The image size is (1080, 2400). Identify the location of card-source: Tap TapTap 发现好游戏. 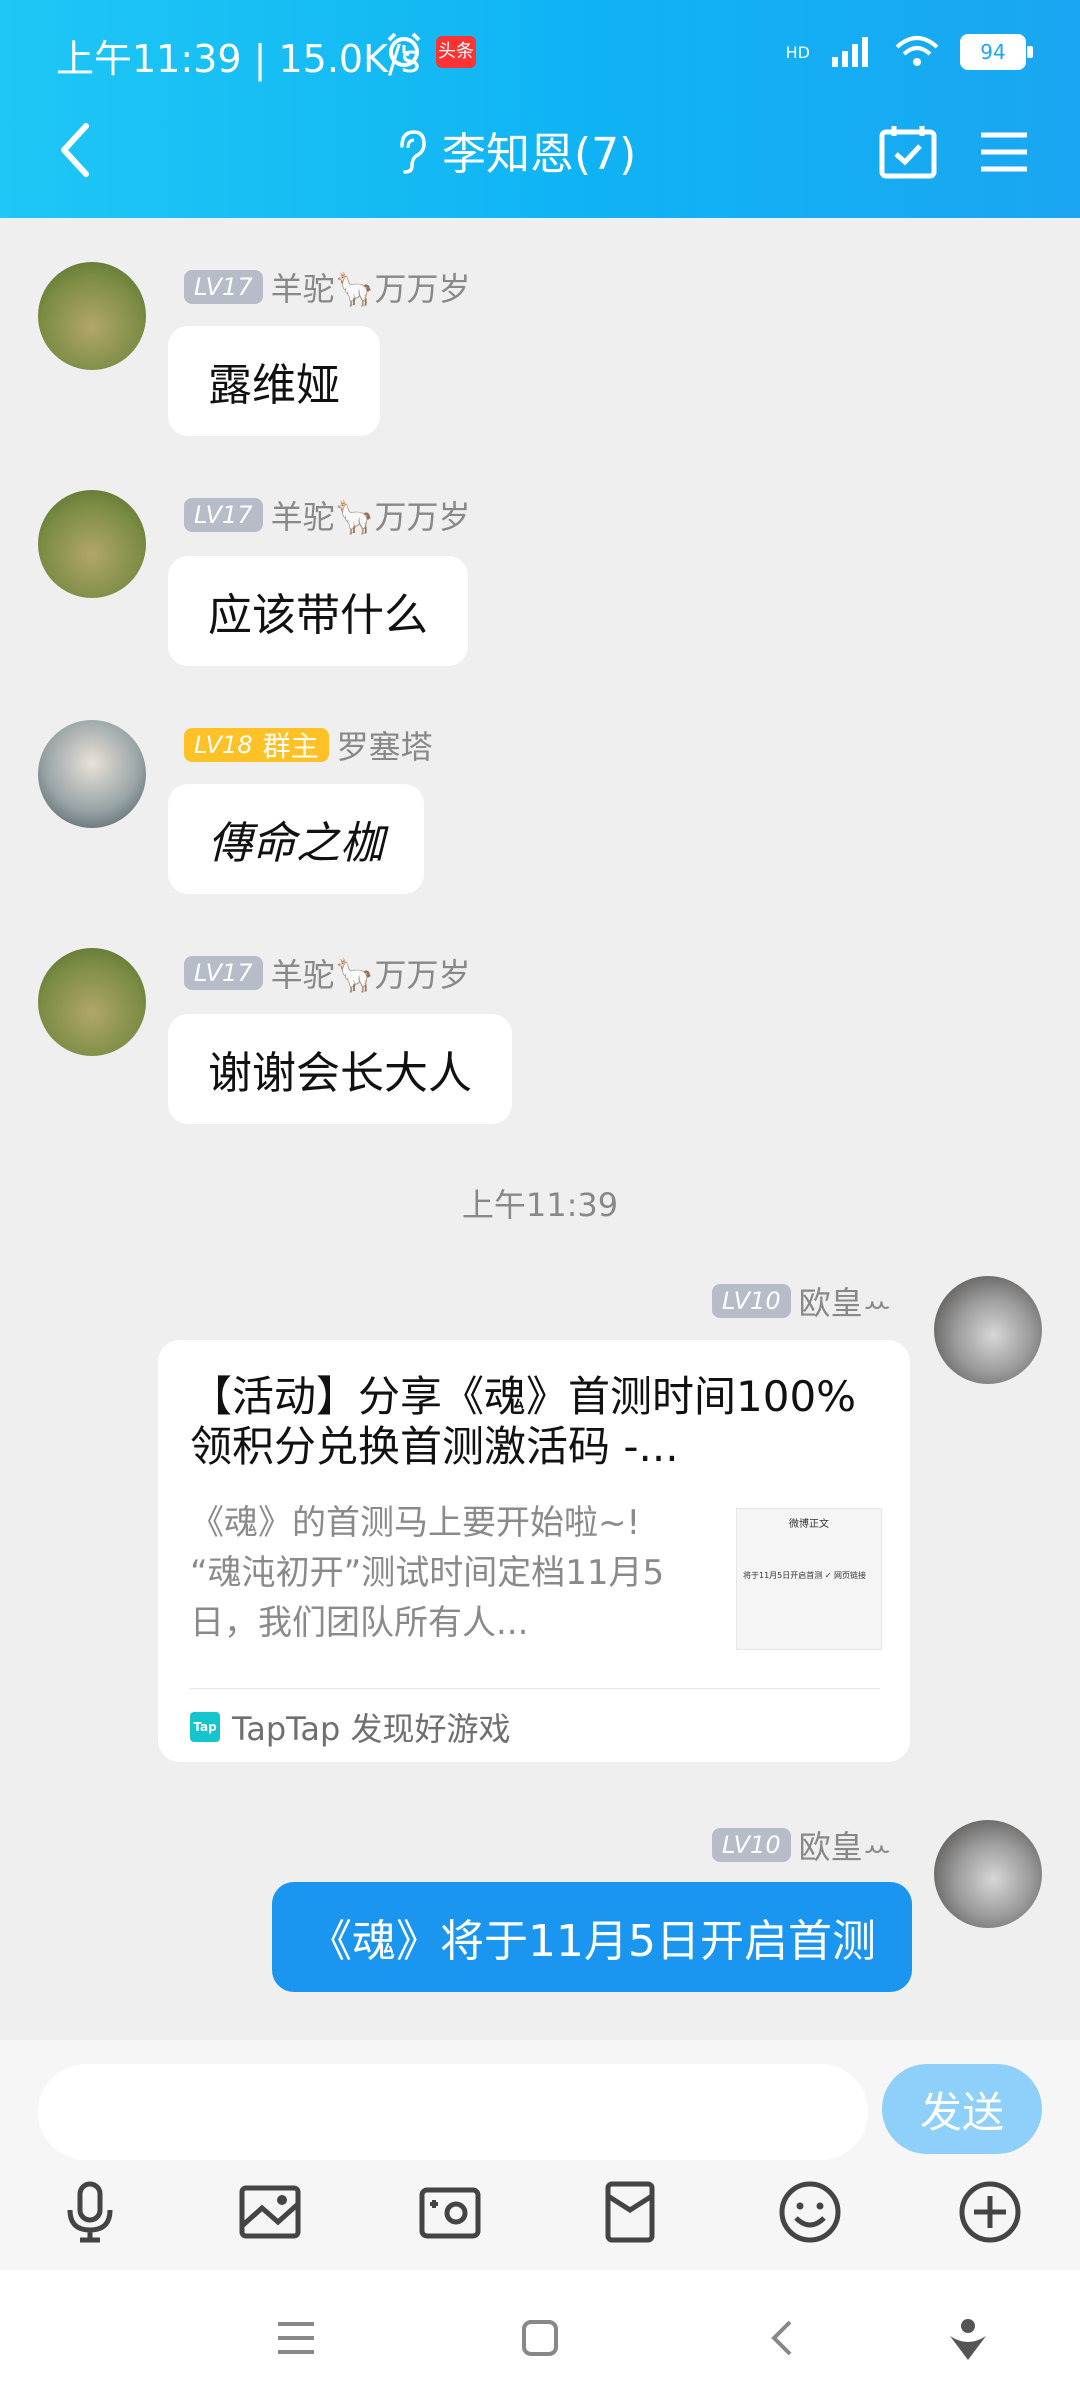
(350, 1727).